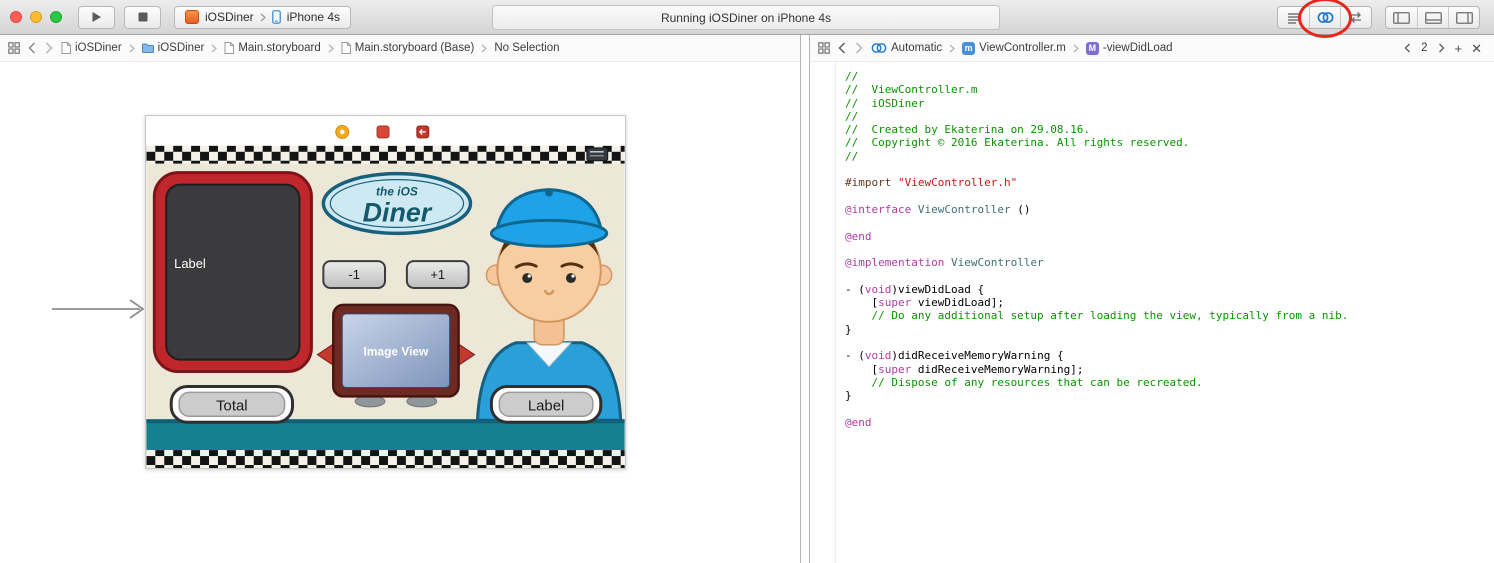 This screenshot has height=563, width=1494. Describe the element at coordinates (879, 48) in the screenshot. I see `assistant-icon` at that location.